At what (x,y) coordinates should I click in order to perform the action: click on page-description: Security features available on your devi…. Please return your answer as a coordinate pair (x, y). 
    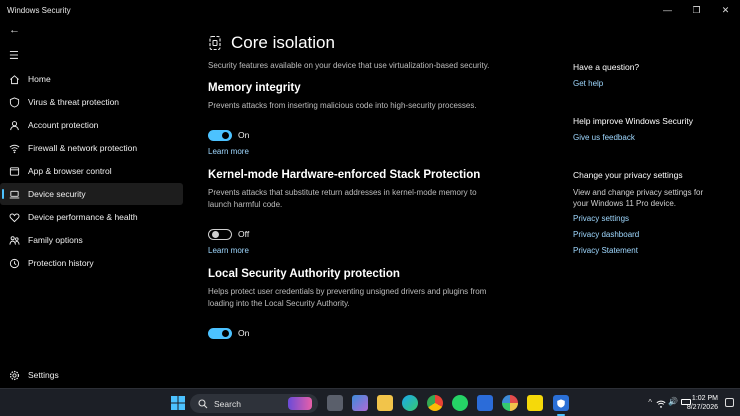
    Looking at the image, I should click on (349, 65).